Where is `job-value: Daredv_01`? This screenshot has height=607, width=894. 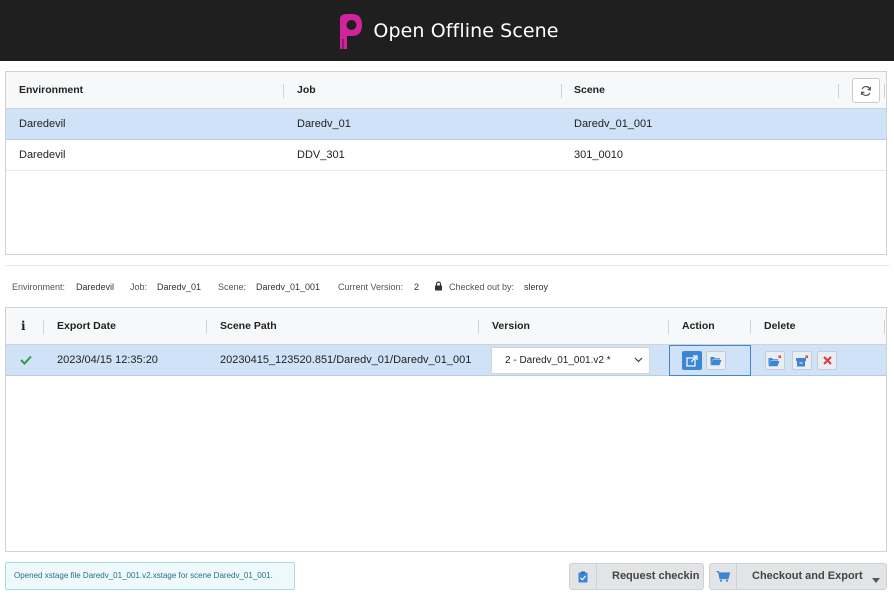
job-value: Daredv_01 is located at coordinates (179, 287).